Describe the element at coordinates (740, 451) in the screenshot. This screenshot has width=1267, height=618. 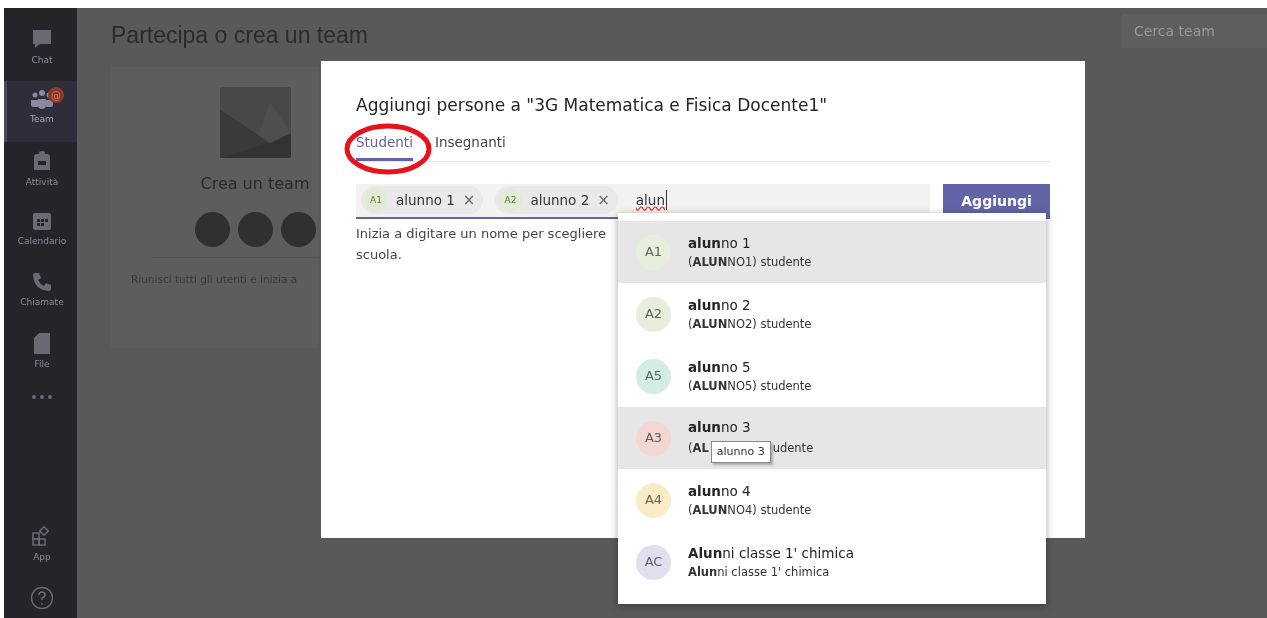
I see `tooltip: alunno 3` at that location.